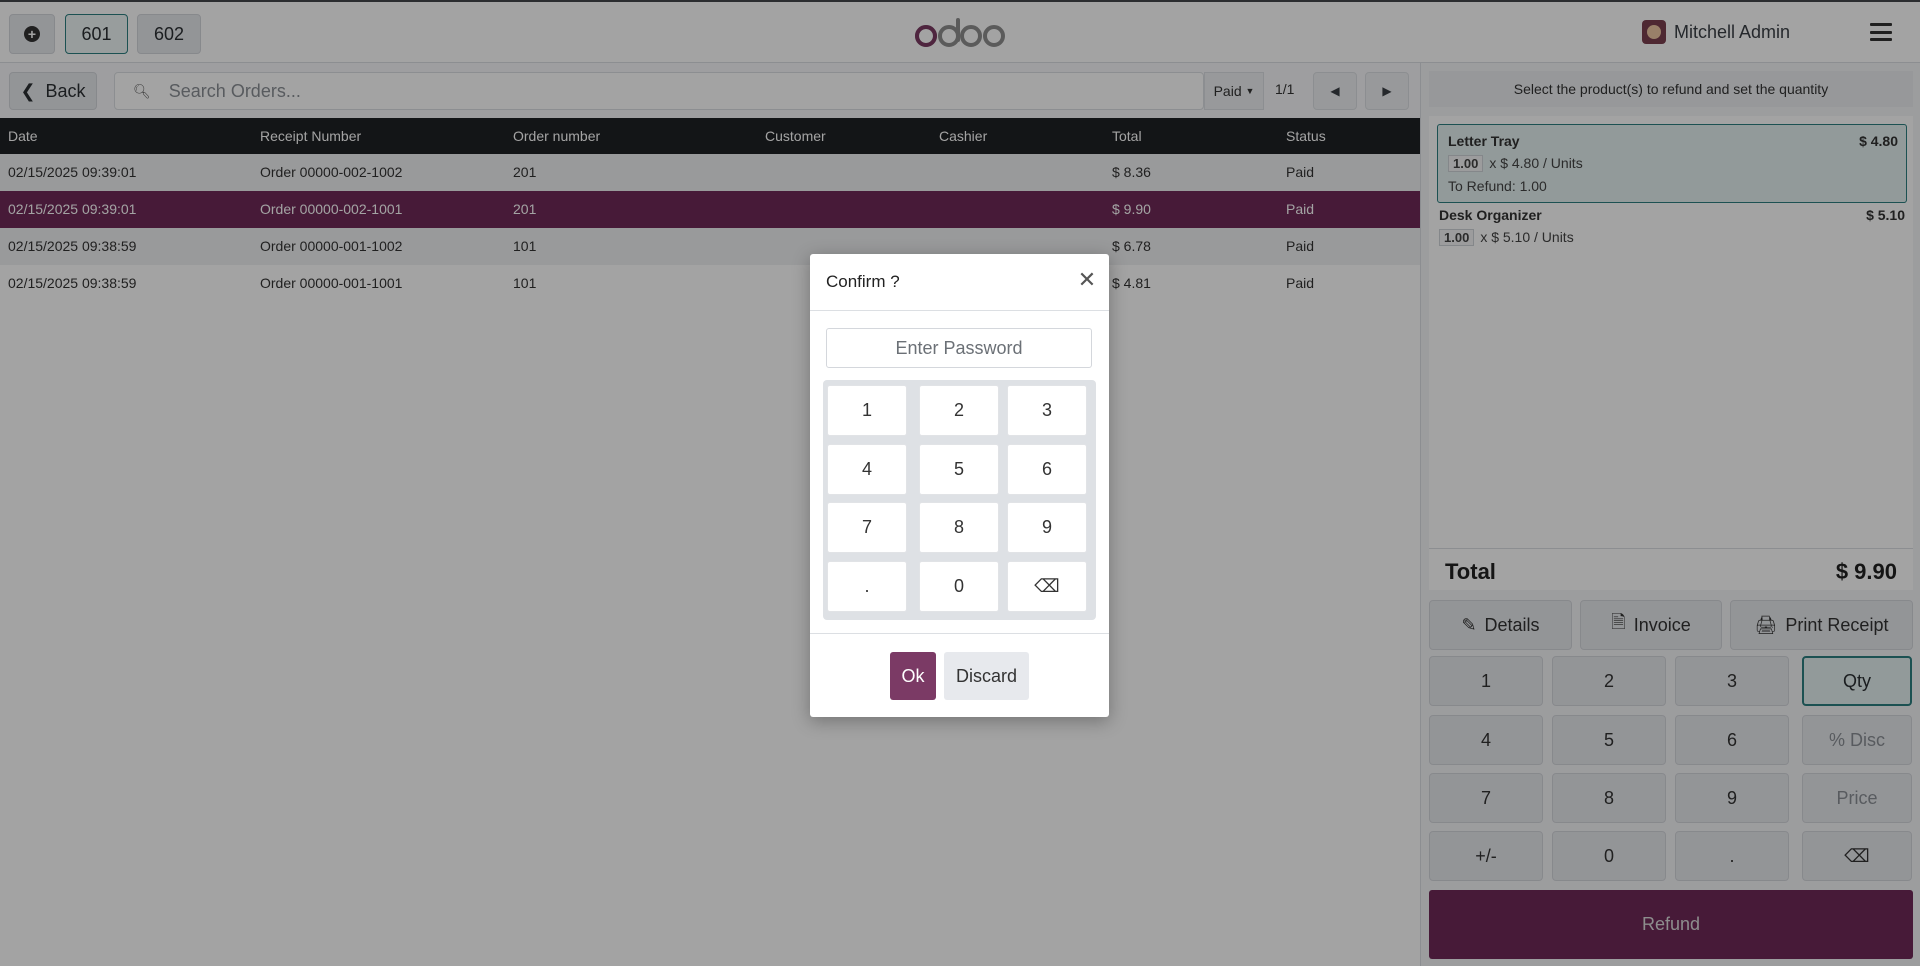 The height and width of the screenshot is (966, 1920). Describe the element at coordinates (867, 586) in the screenshot. I see `keypad-key-decimal: .` at that location.